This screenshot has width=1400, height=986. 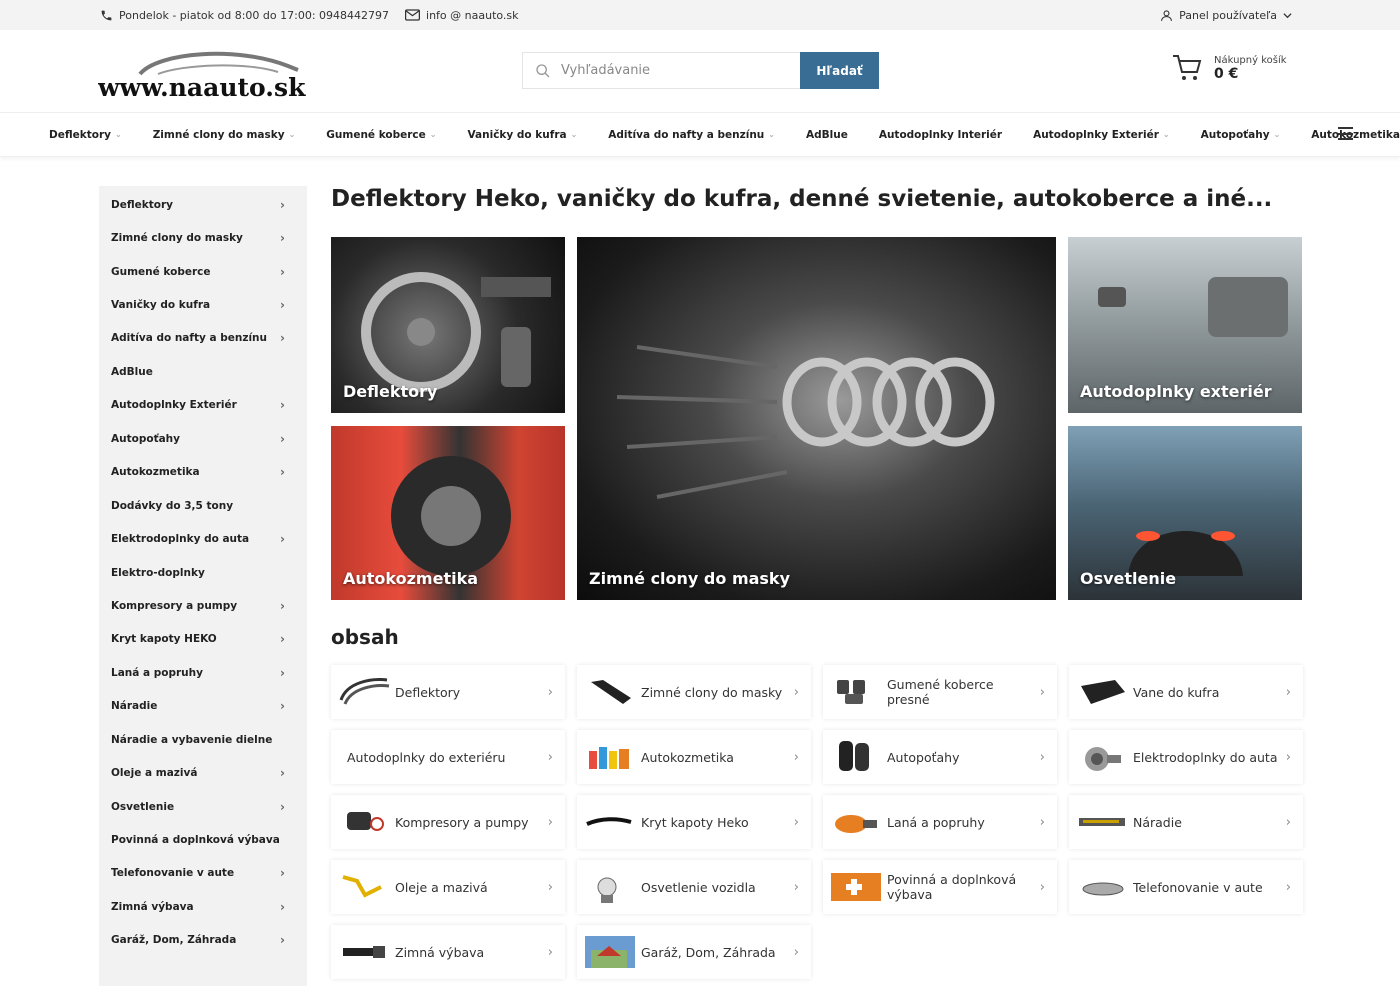 What do you see at coordinates (522, 135) in the screenshot?
I see `nav-item: Vaničky do kufra ⌄` at bounding box center [522, 135].